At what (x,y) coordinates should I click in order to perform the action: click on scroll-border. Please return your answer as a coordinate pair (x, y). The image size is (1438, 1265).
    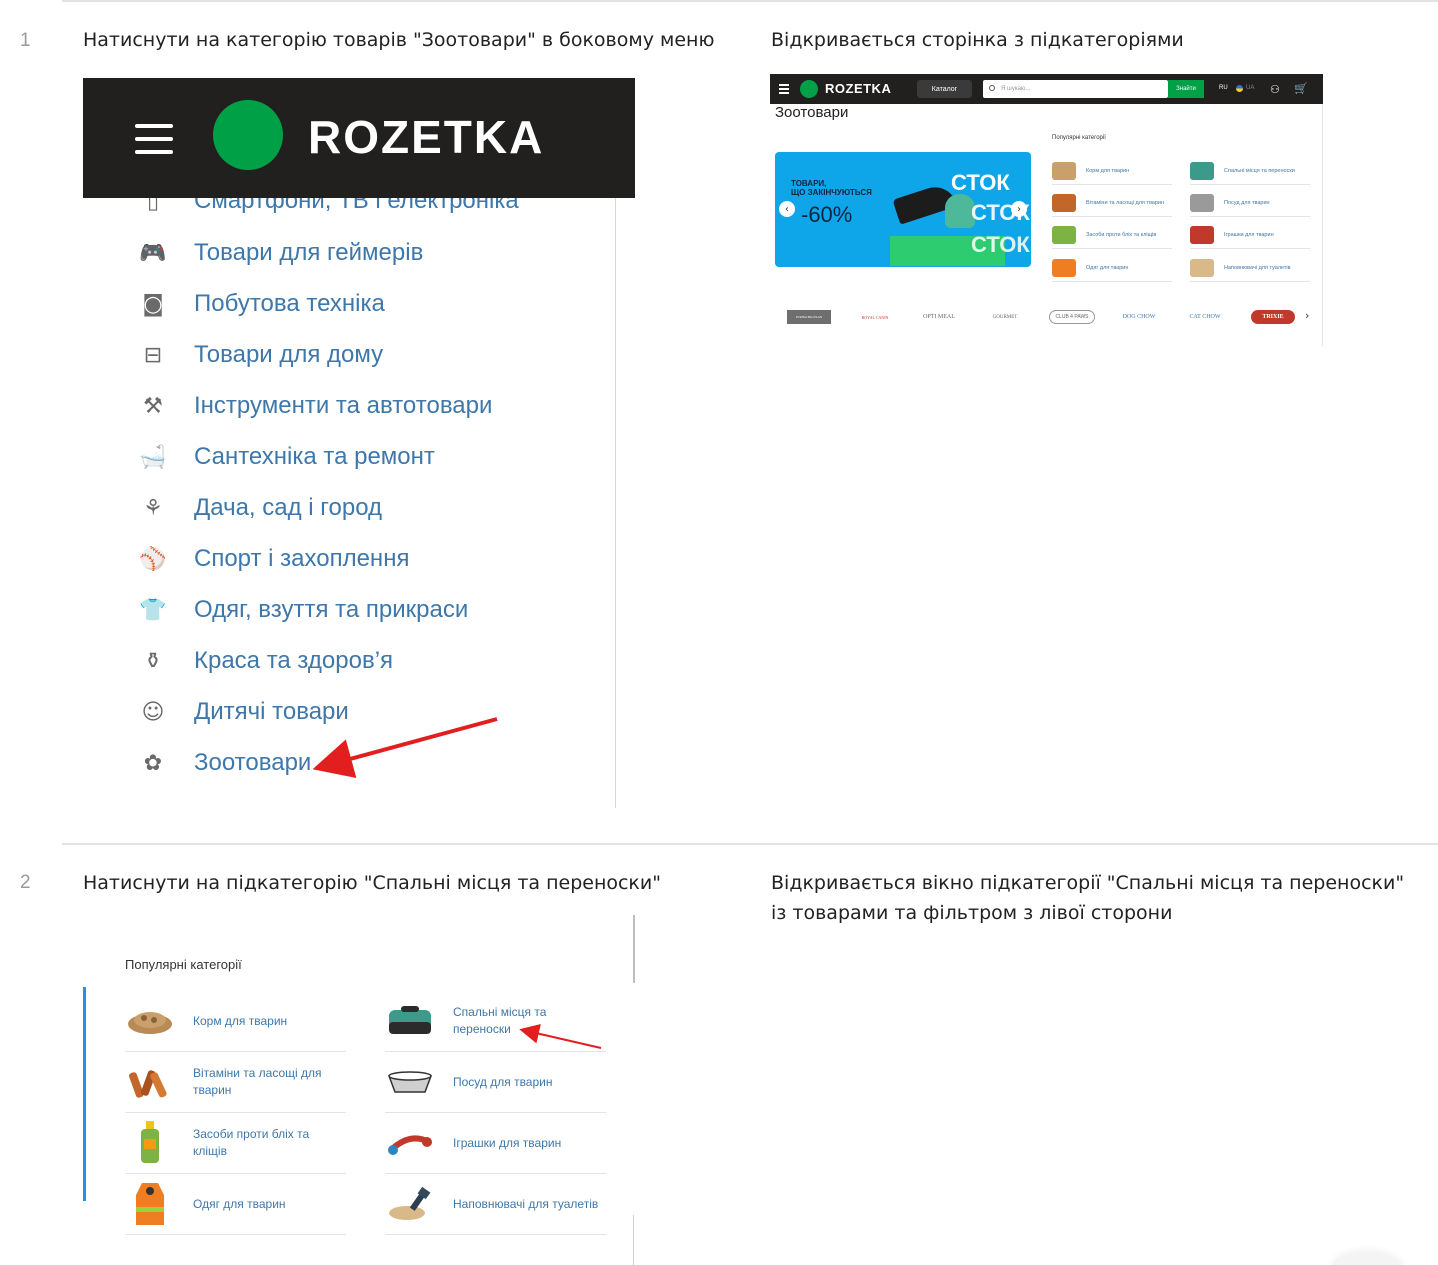
    Looking at the image, I should click on (634, 949).